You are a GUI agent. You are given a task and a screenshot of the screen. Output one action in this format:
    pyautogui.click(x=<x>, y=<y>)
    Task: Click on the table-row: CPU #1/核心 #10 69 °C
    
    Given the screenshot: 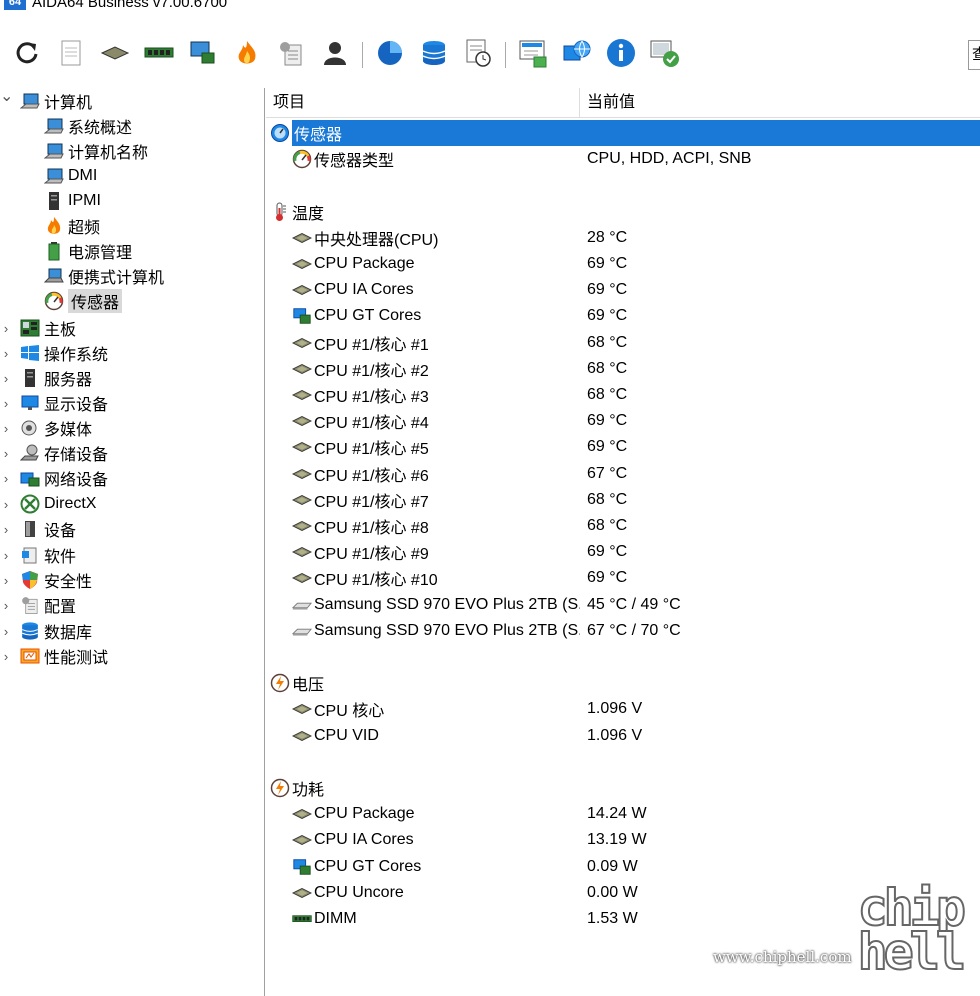 What is the action you would take?
    pyautogui.click(x=623, y=578)
    